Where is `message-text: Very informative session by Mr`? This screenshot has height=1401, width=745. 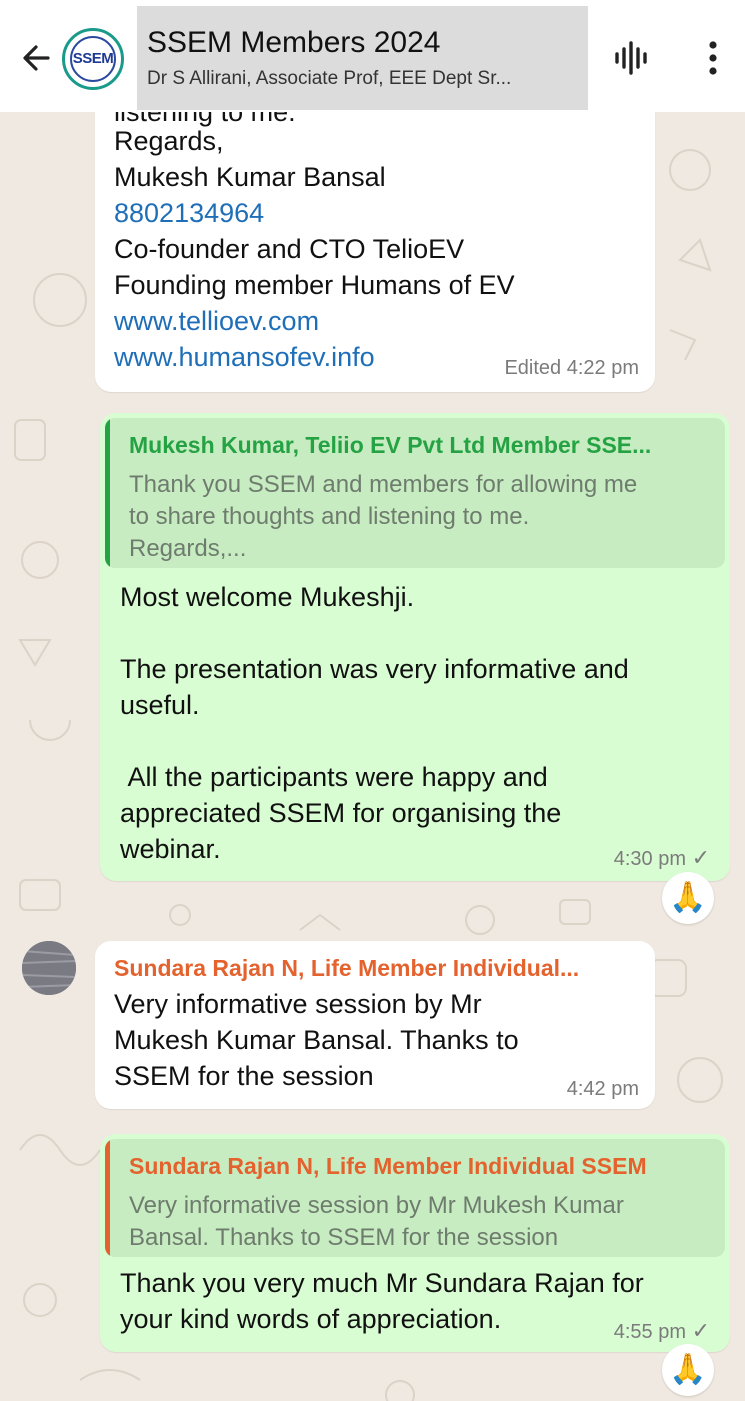
message-text: Very informative session by Mr is located at coordinates (298, 1004).